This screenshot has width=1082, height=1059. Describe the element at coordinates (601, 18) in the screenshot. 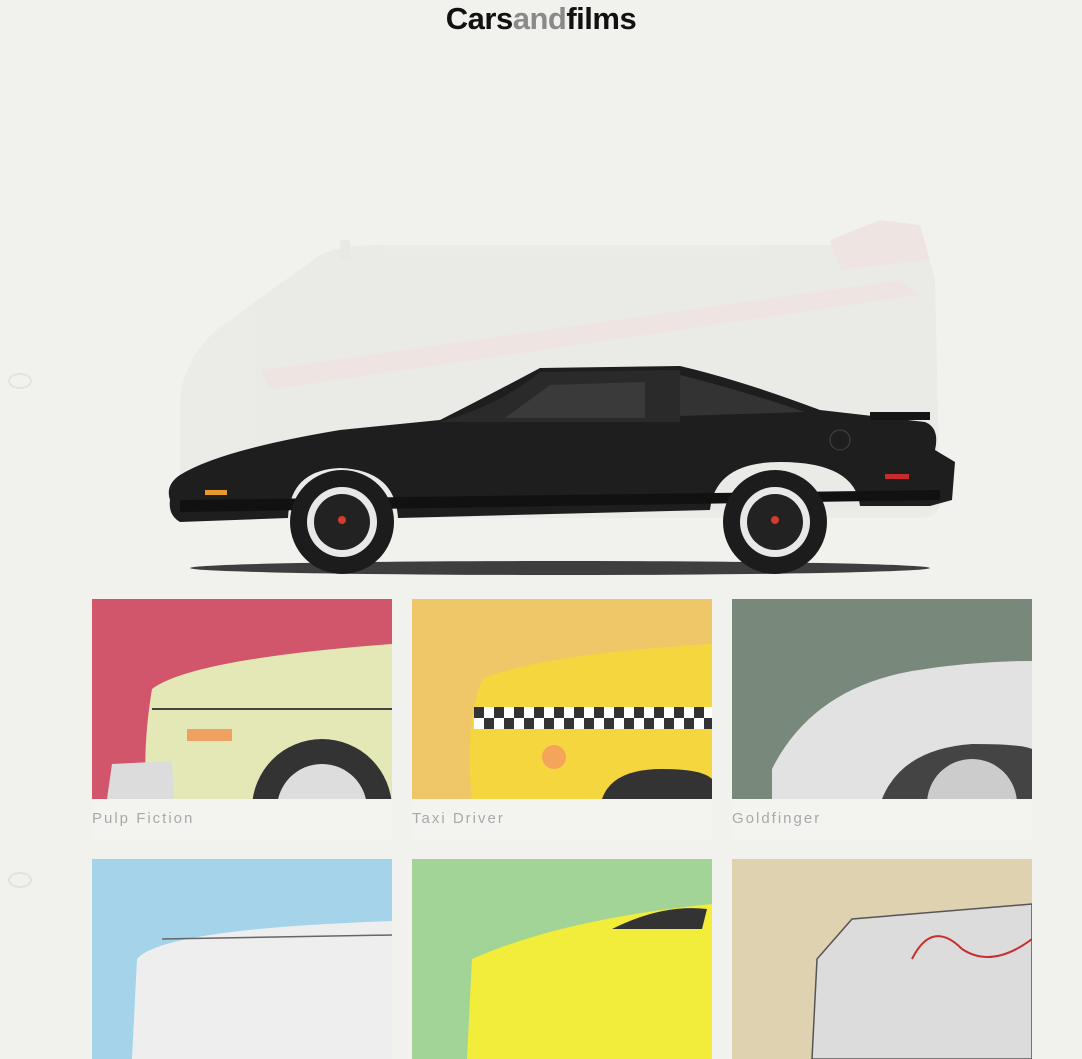

I see `logo-word-films: films` at that location.